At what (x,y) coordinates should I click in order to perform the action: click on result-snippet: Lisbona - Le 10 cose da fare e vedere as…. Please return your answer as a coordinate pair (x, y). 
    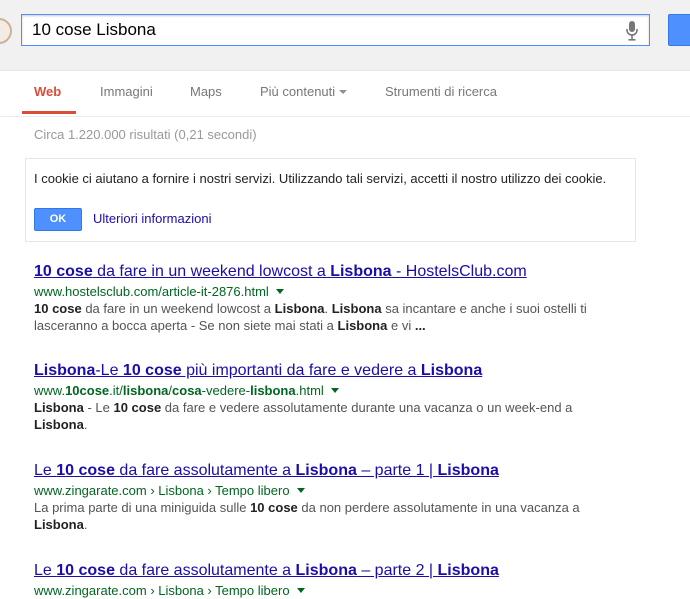
    Looking at the image, I should click on (303, 416).